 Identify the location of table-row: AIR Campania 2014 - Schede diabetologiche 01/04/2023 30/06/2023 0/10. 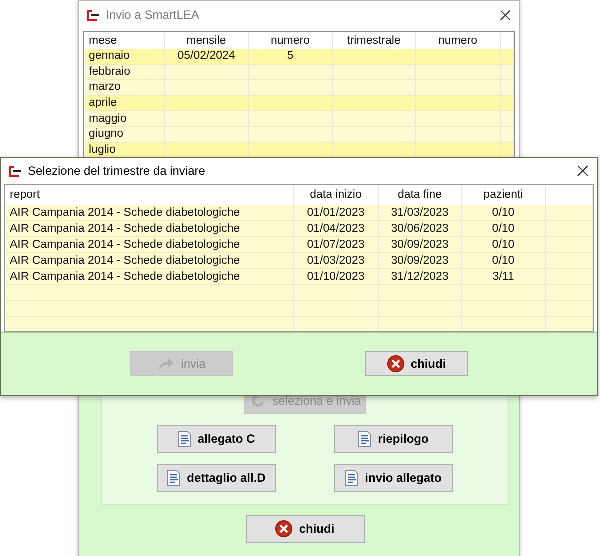
(299, 229).